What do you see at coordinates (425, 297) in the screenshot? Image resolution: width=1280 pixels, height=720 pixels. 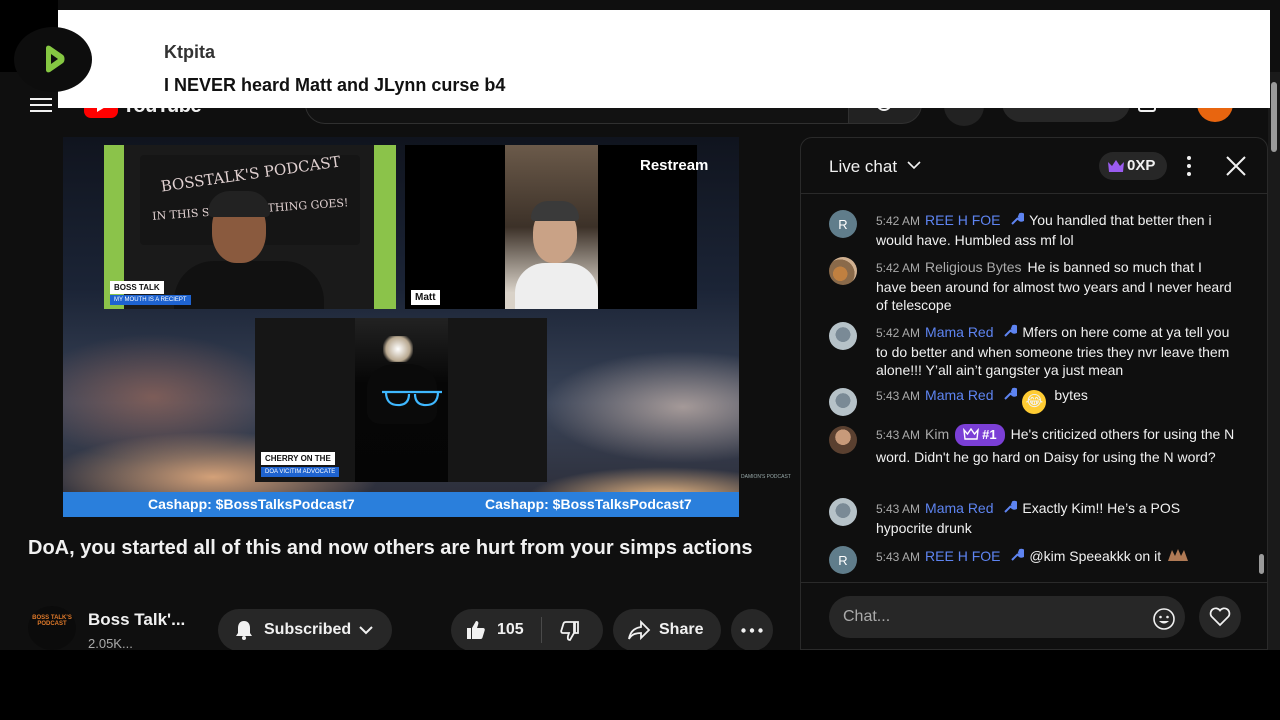 I see `participant-name-tag: Matt` at bounding box center [425, 297].